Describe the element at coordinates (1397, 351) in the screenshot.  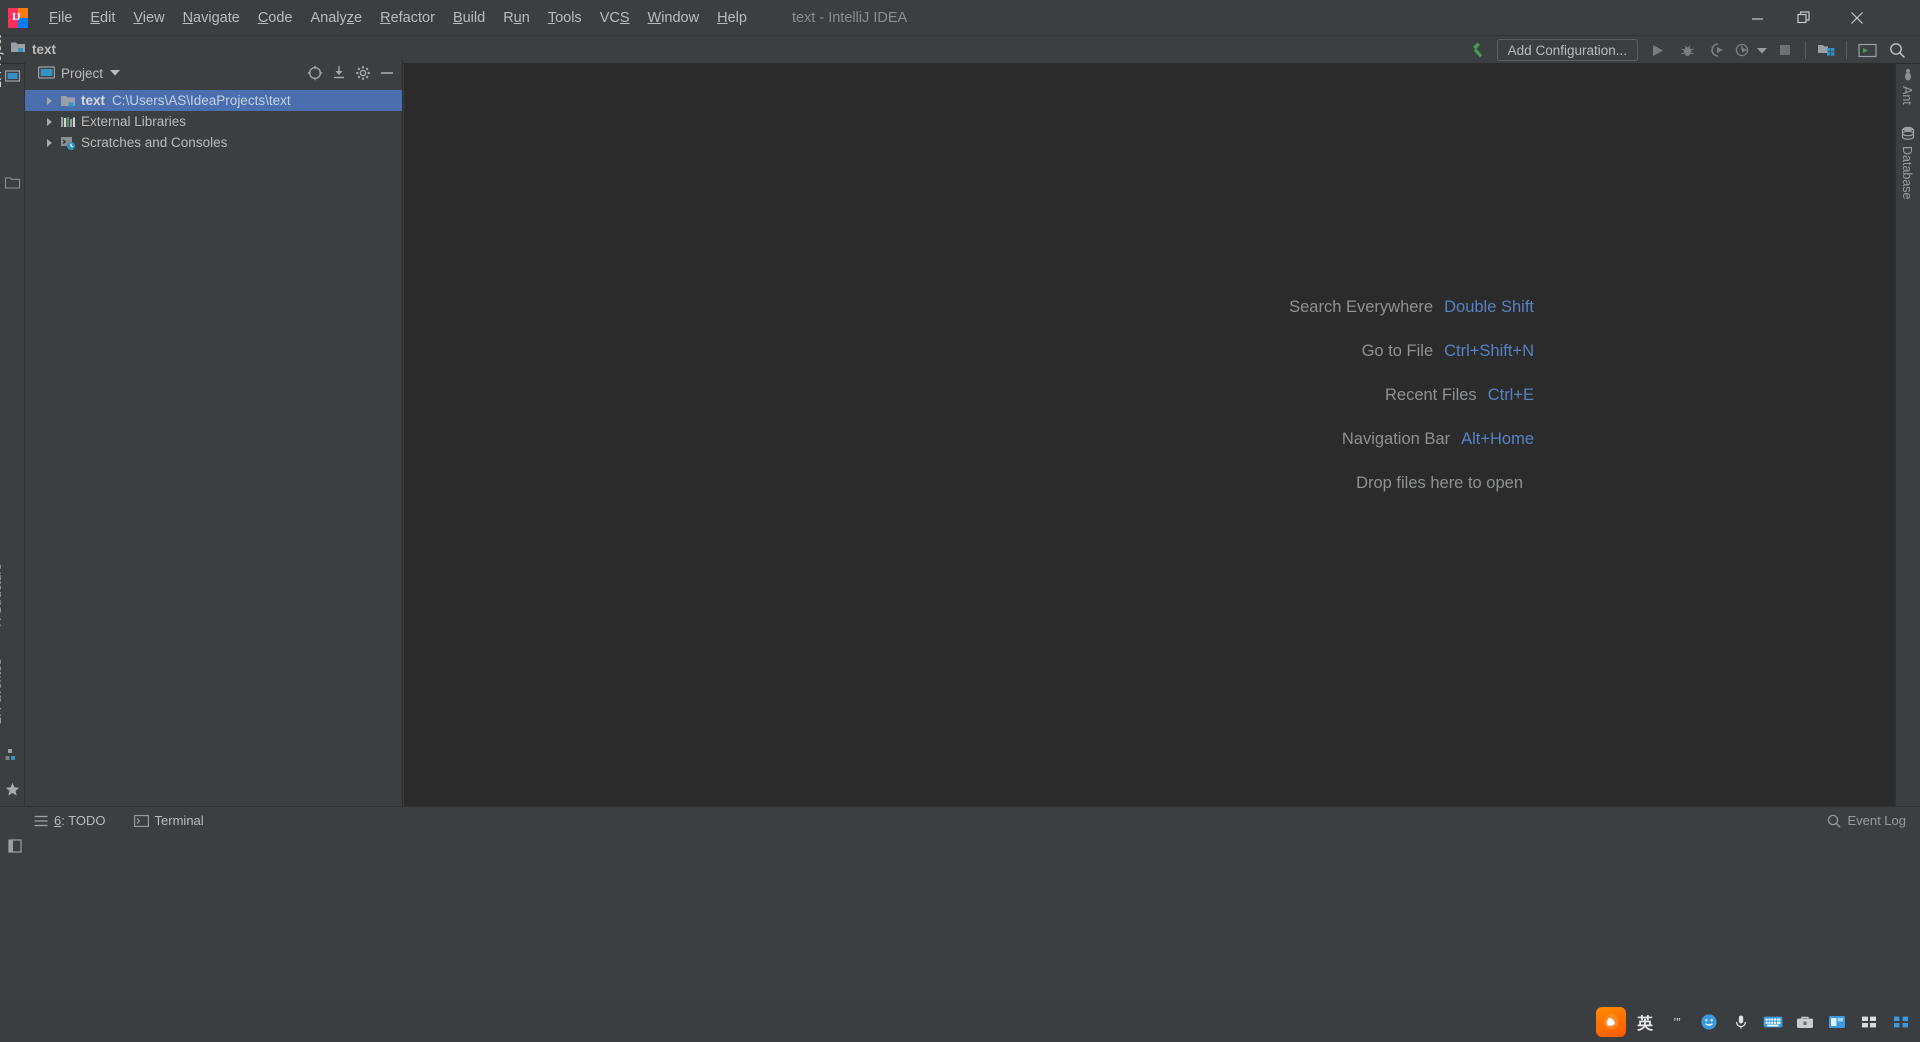
I see `hint-label: Go to File` at that location.